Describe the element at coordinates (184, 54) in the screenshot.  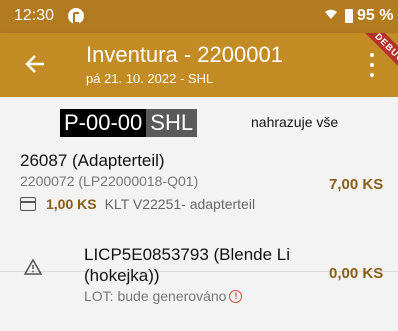
I see `page-title: Inventura - 2200001` at that location.